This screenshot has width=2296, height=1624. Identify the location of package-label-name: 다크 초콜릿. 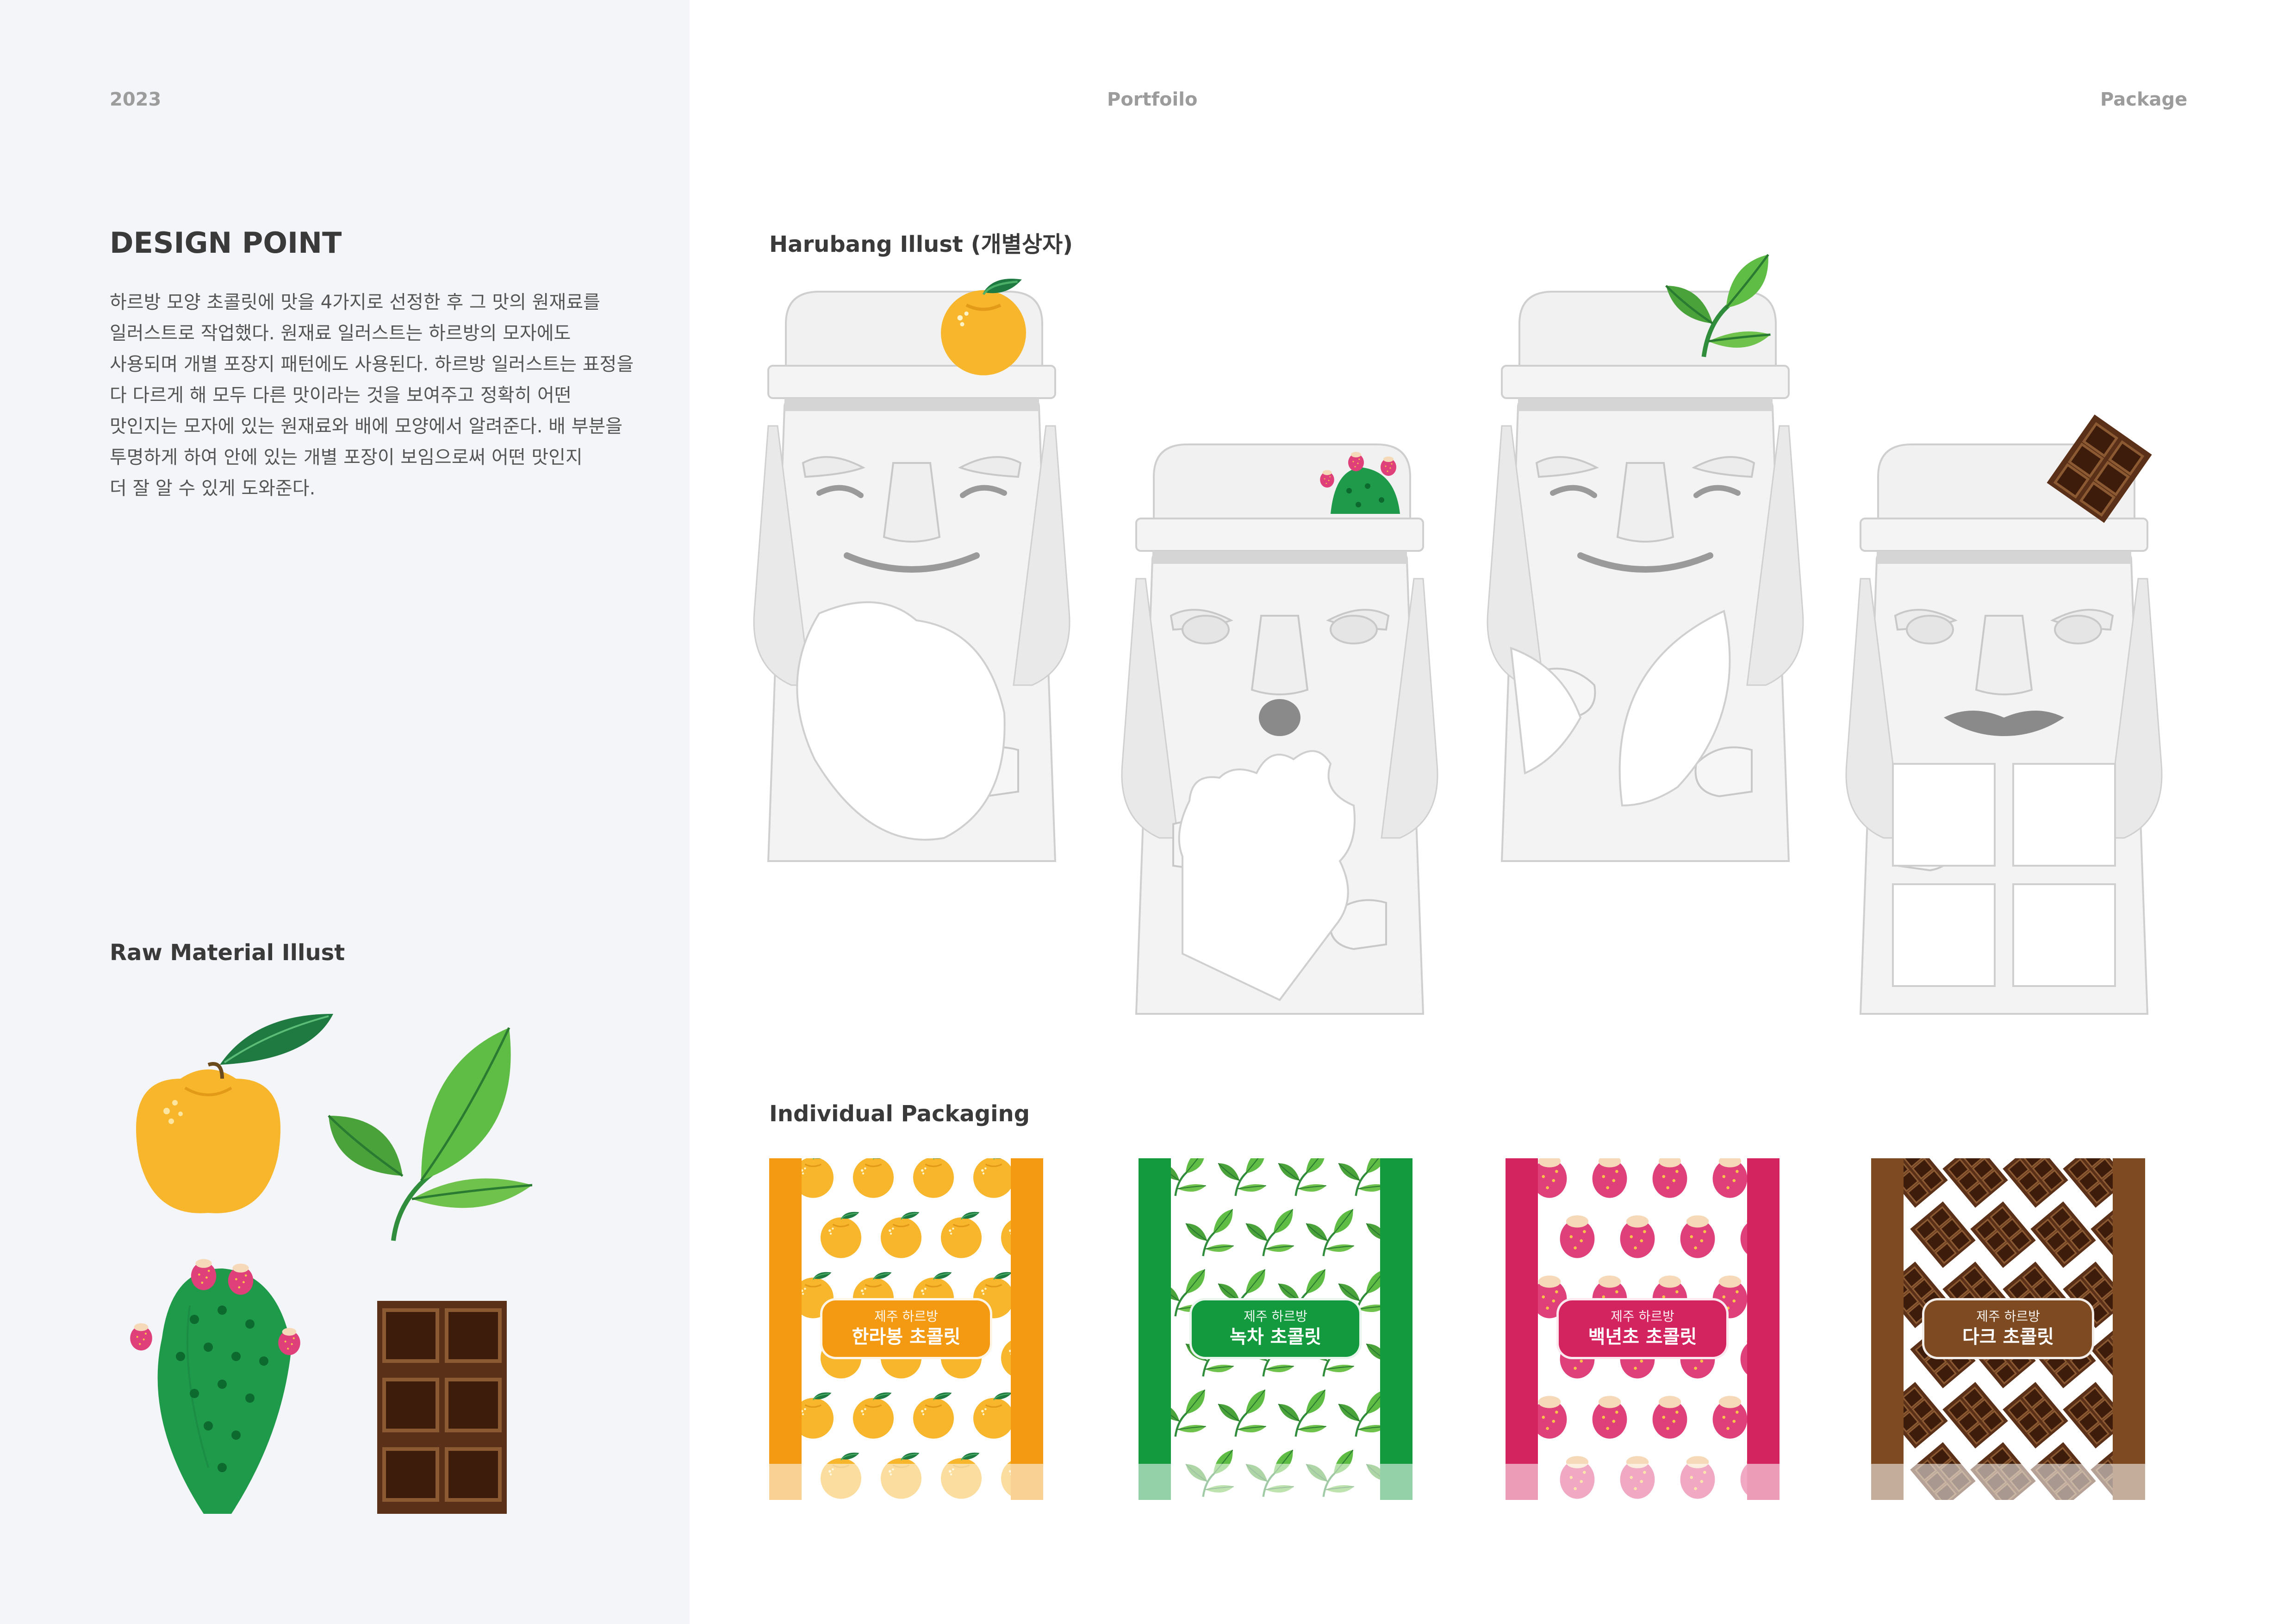
(2008, 1337).